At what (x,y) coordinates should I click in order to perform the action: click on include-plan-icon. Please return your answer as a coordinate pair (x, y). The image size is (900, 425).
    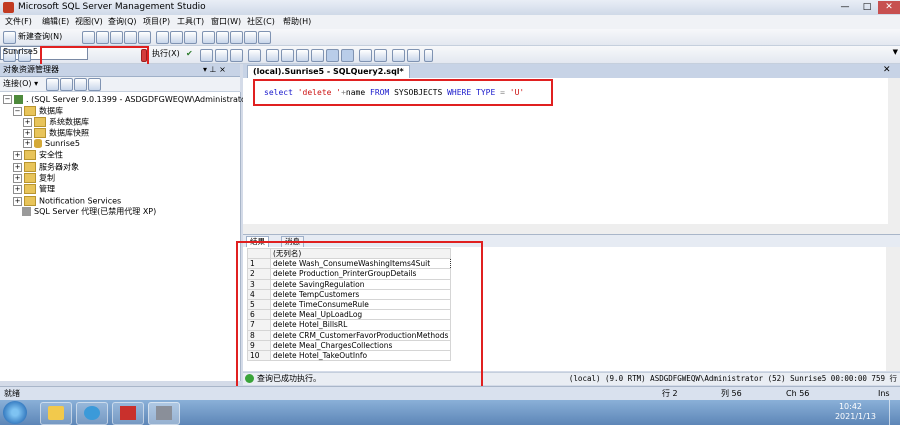
    Looking at the image, I should click on (272, 55).